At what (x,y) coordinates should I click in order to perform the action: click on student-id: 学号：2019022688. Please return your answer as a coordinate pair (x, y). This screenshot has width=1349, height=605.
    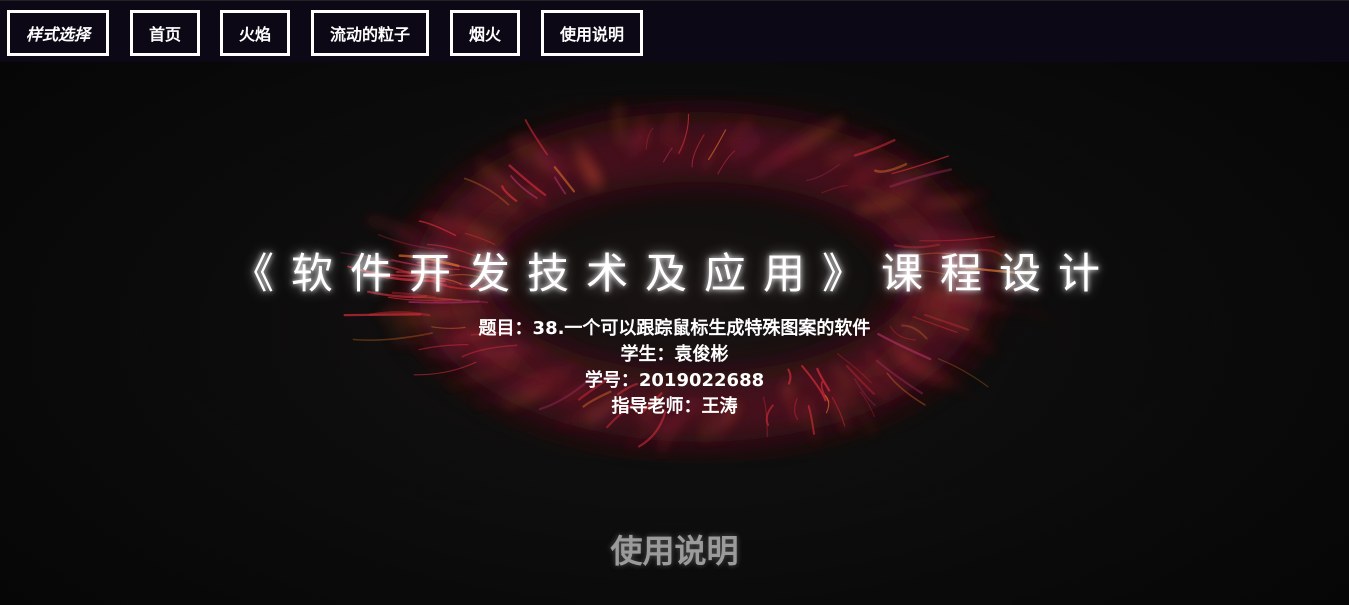
    Looking at the image, I should click on (674, 380).